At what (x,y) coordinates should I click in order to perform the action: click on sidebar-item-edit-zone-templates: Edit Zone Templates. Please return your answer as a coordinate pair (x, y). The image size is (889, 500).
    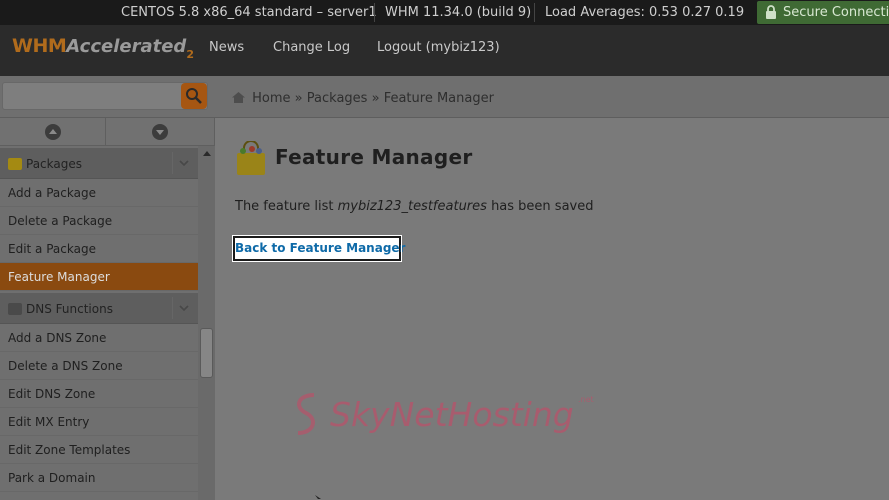
    Looking at the image, I should click on (99, 450).